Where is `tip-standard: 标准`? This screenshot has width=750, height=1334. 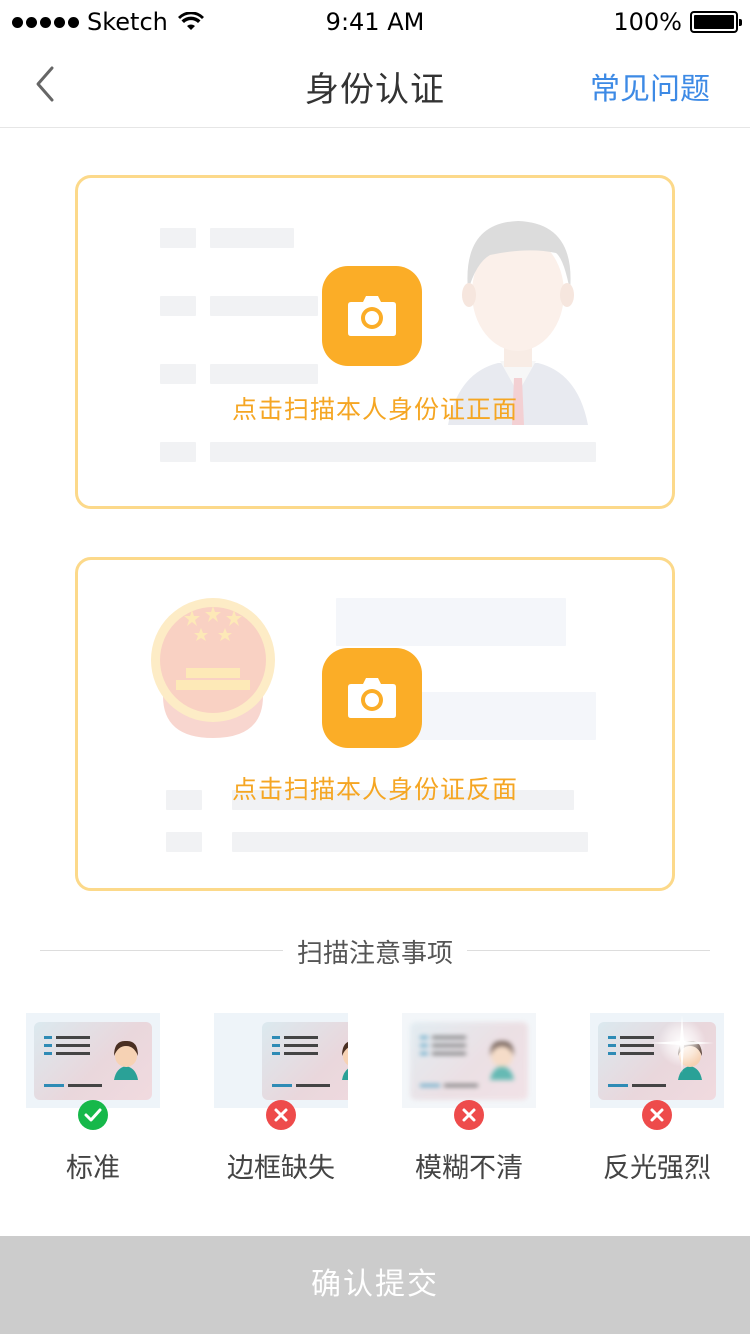
tip-standard: 标准 is located at coordinates (93, 1100).